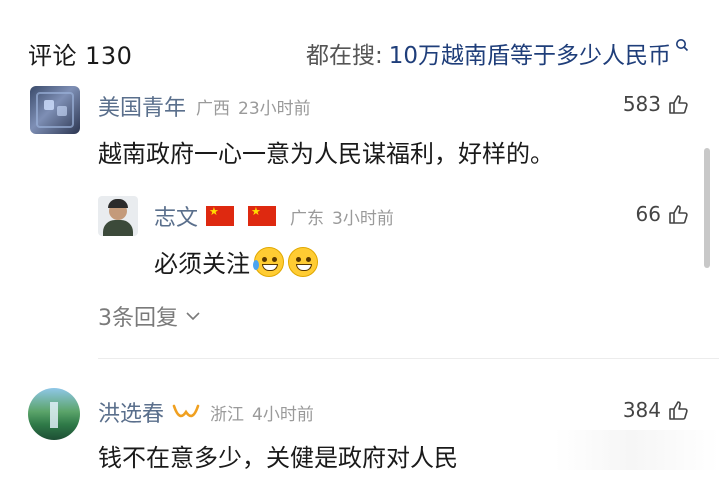  Describe the element at coordinates (648, 214) in the screenshot. I see `like-count: 66` at that location.